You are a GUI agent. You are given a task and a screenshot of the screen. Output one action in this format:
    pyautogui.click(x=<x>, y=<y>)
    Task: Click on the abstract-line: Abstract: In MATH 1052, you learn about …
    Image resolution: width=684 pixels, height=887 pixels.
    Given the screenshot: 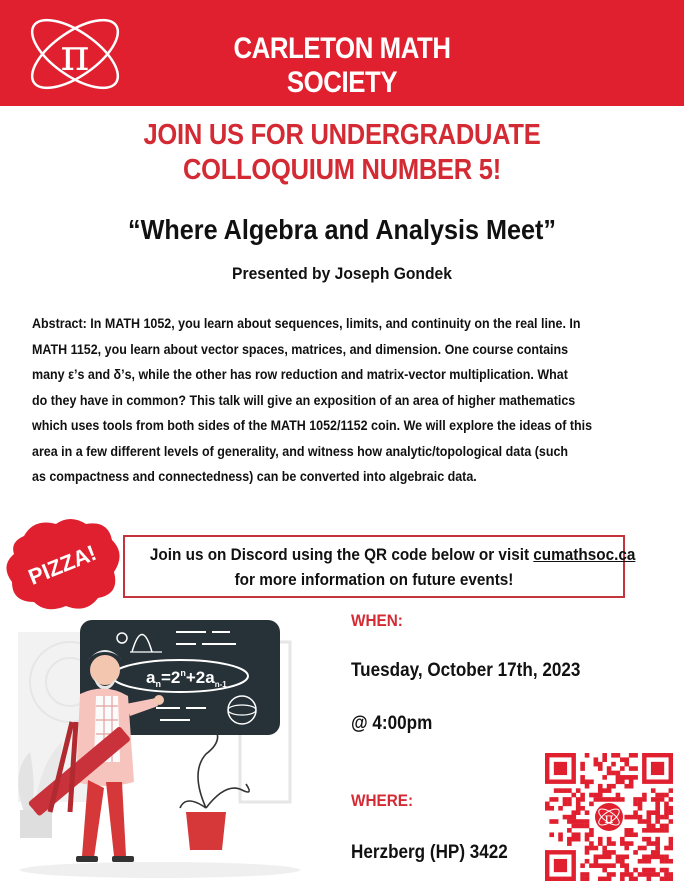 What is the action you would take?
    pyautogui.click(x=306, y=324)
    